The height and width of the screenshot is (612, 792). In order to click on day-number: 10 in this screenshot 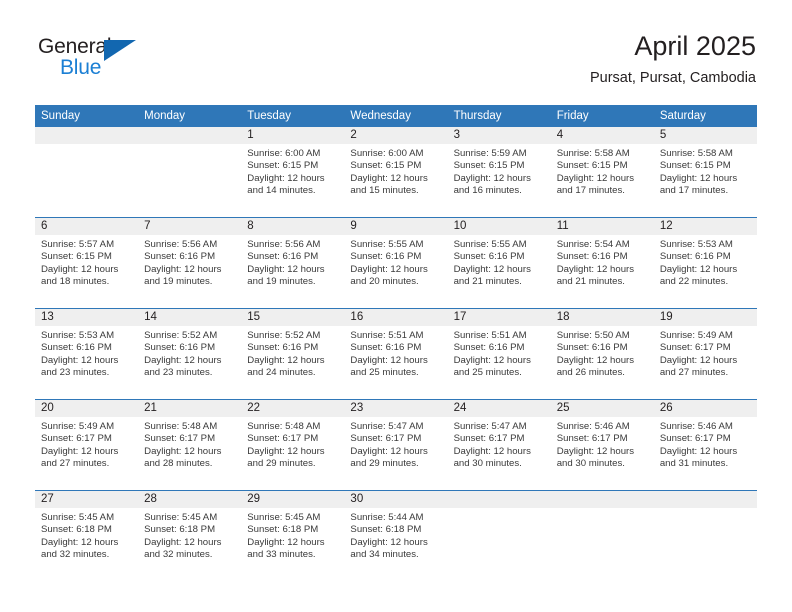, I will do `click(499, 226)`.